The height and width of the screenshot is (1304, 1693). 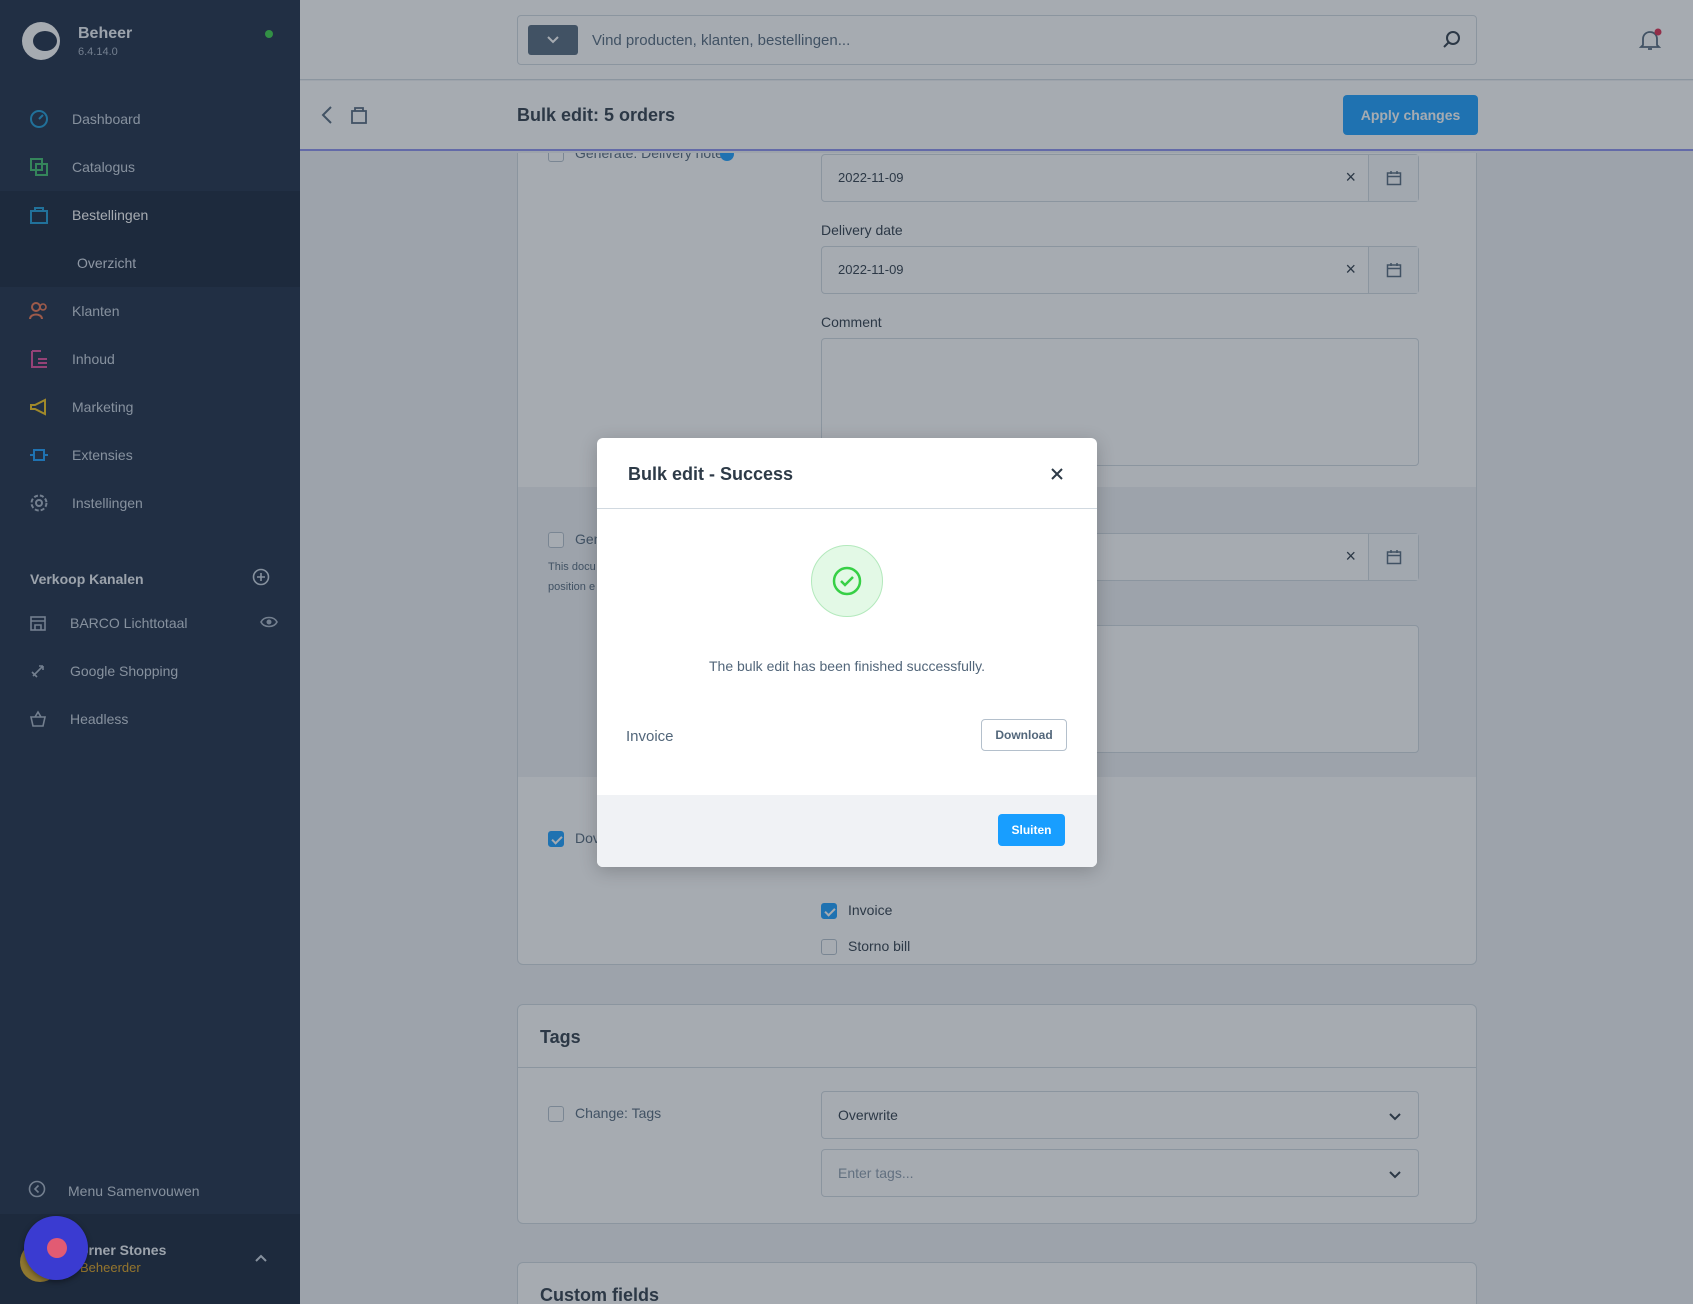 I want to click on success-check-icon, so click(x=847, y=581).